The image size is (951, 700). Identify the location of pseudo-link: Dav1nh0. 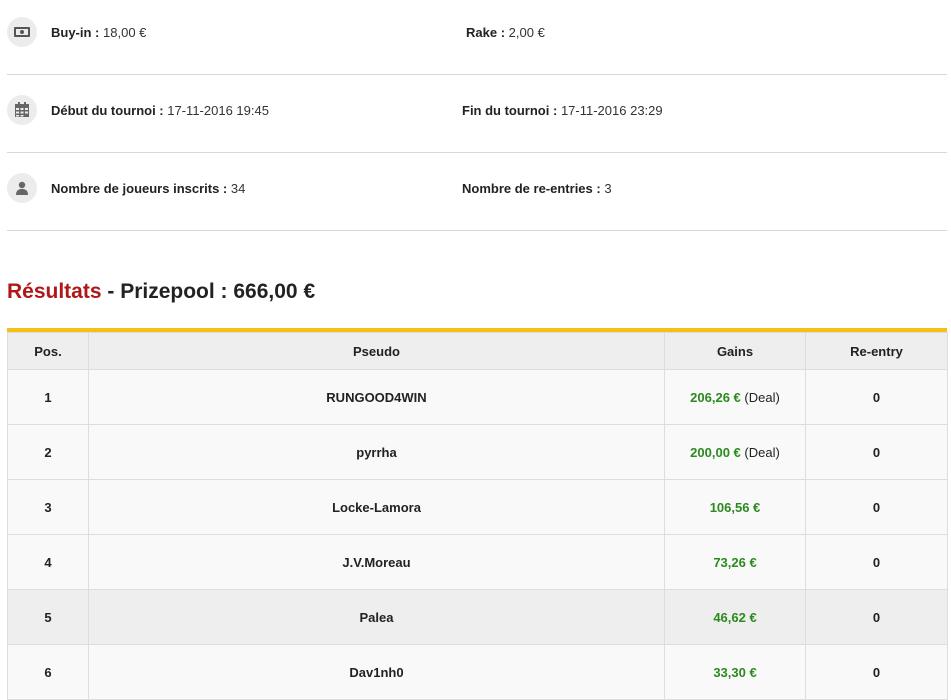
(376, 672).